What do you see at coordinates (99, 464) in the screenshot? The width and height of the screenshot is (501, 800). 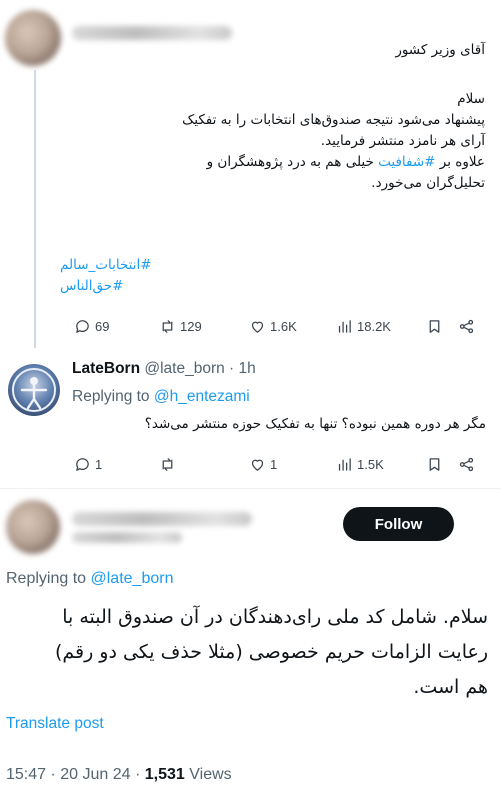 I see `reply-count: 1` at bounding box center [99, 464].